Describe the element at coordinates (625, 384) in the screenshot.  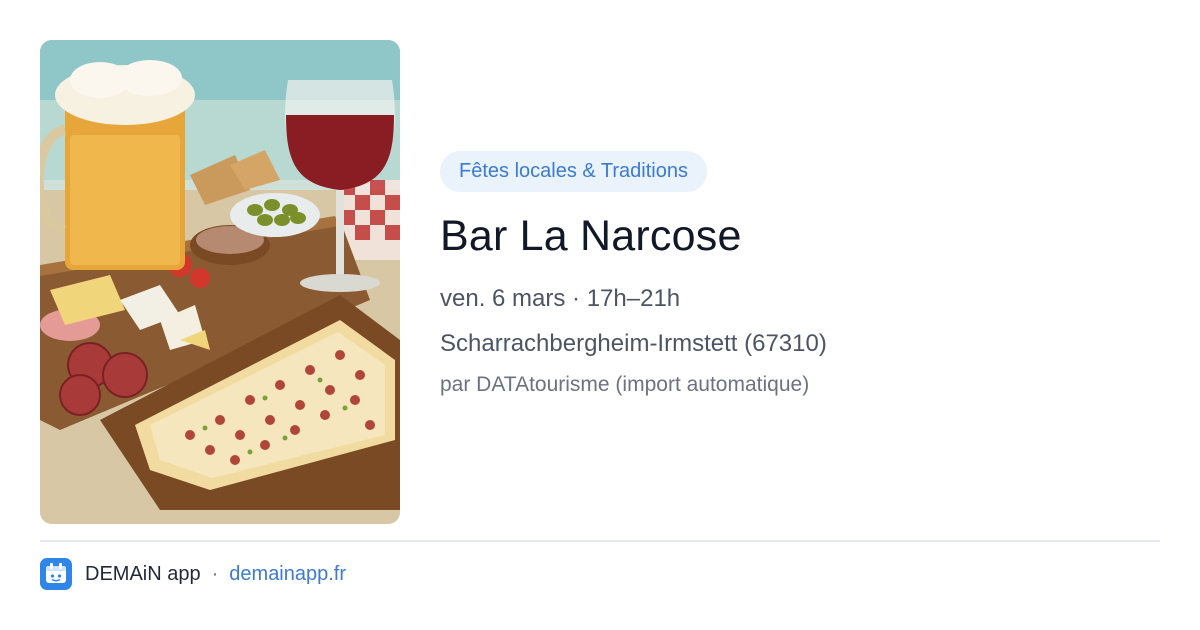
I see `event-source: par DATAtourisme (import automatique)` at that location.